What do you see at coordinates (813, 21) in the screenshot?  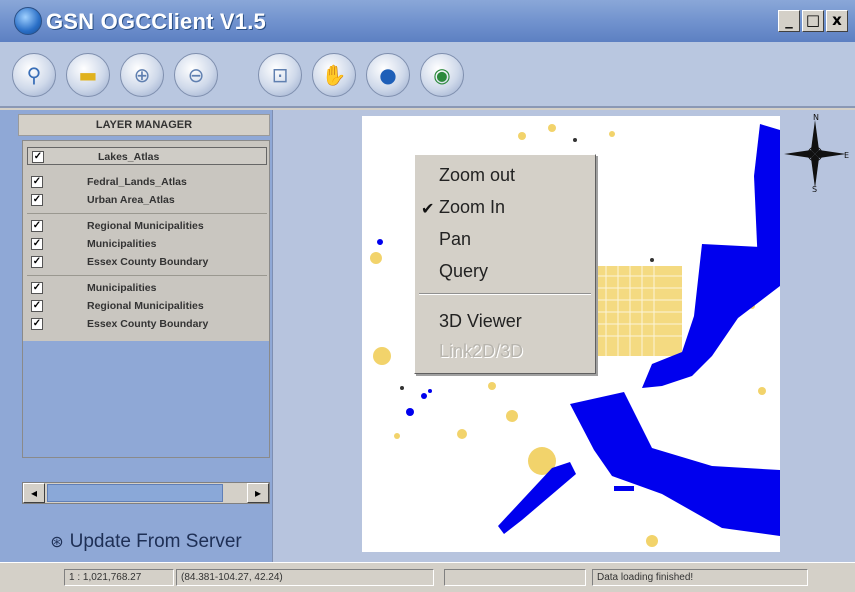 I see `maximize-button: □` at bounding box center [813, 21].